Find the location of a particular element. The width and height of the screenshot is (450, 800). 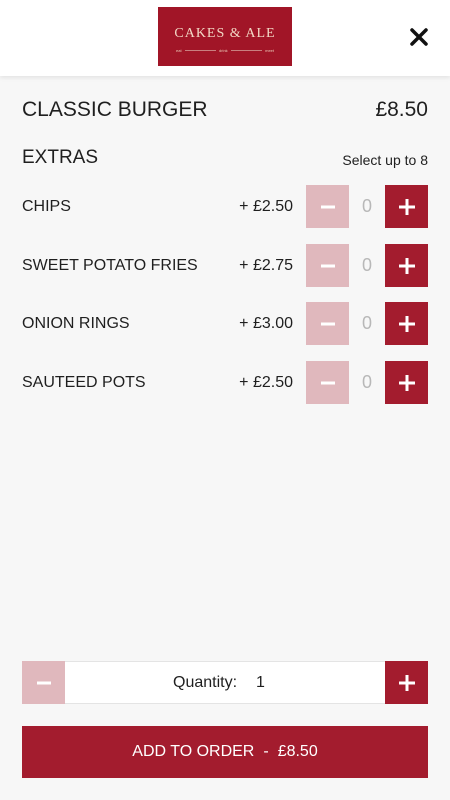

cakes-and-ale-logo: CAKES & ALE eat drink meet is located at coordinates (225, 36).